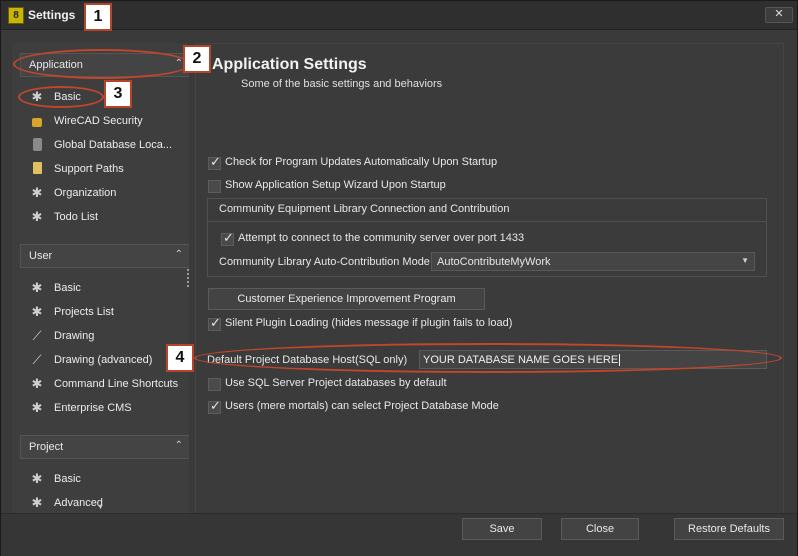 This screenshot has width=798, height=556. I want to click on sidebar-item-label: Advanced, so click(78, 503).